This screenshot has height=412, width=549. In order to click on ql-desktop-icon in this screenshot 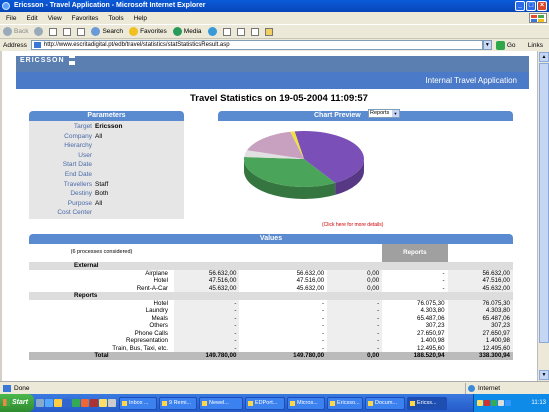, I will do `click(40, 403)`.